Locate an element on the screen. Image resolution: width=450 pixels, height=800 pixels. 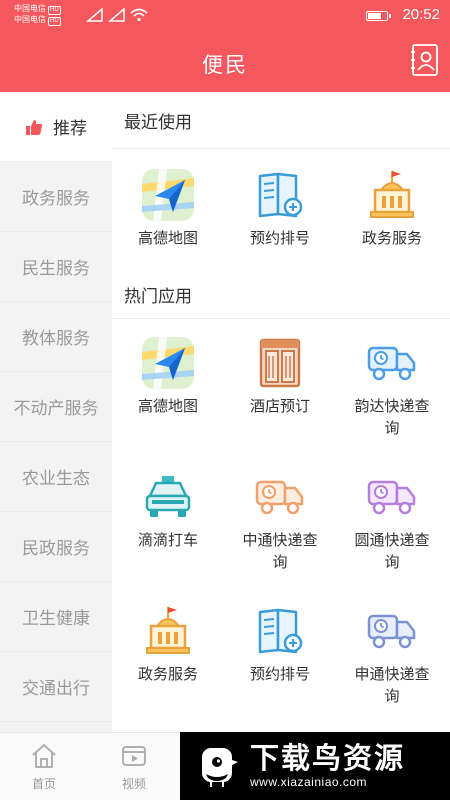
video-icon is located at coordinates (134, 756).